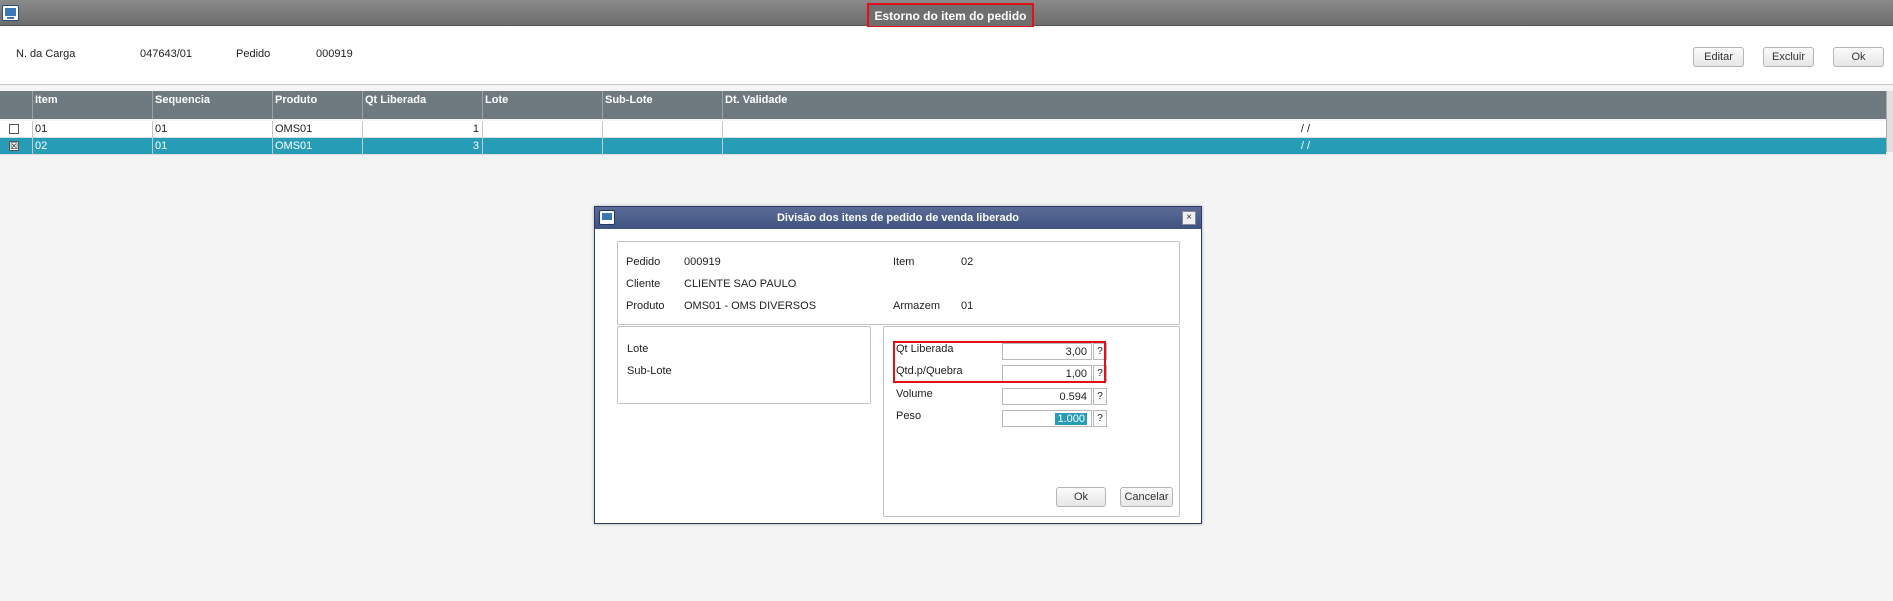 This screenshot has width=1893, height=601. I want to click on col-qt-liberada: Qt Liberada, so click(422, 105).